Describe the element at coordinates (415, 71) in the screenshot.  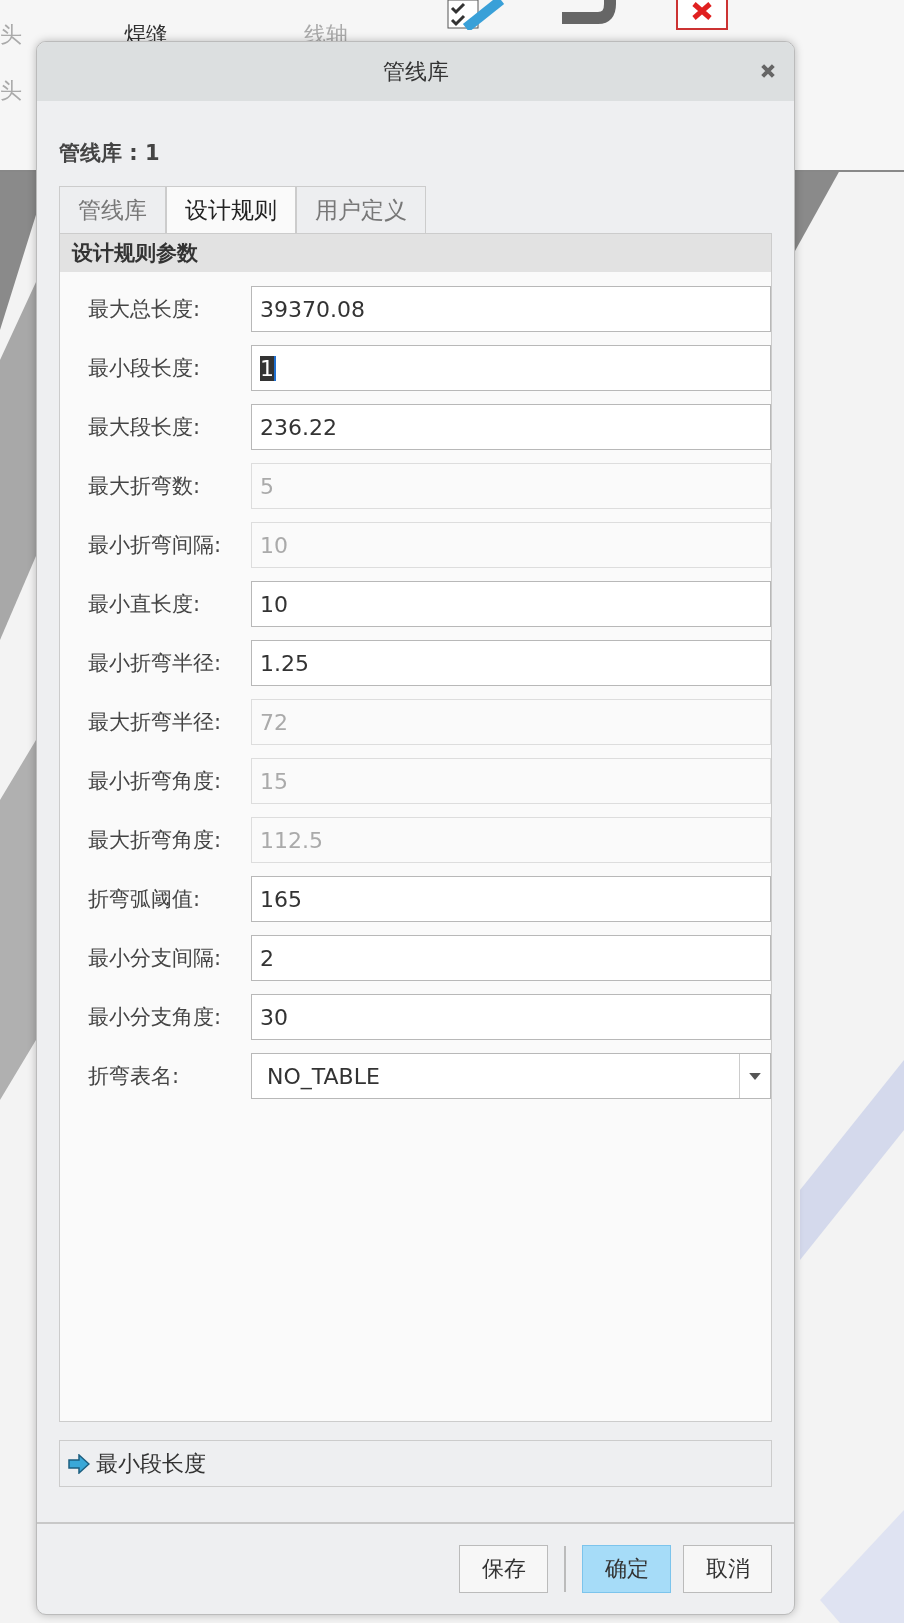
I see `window-title: 管线库` at that location.